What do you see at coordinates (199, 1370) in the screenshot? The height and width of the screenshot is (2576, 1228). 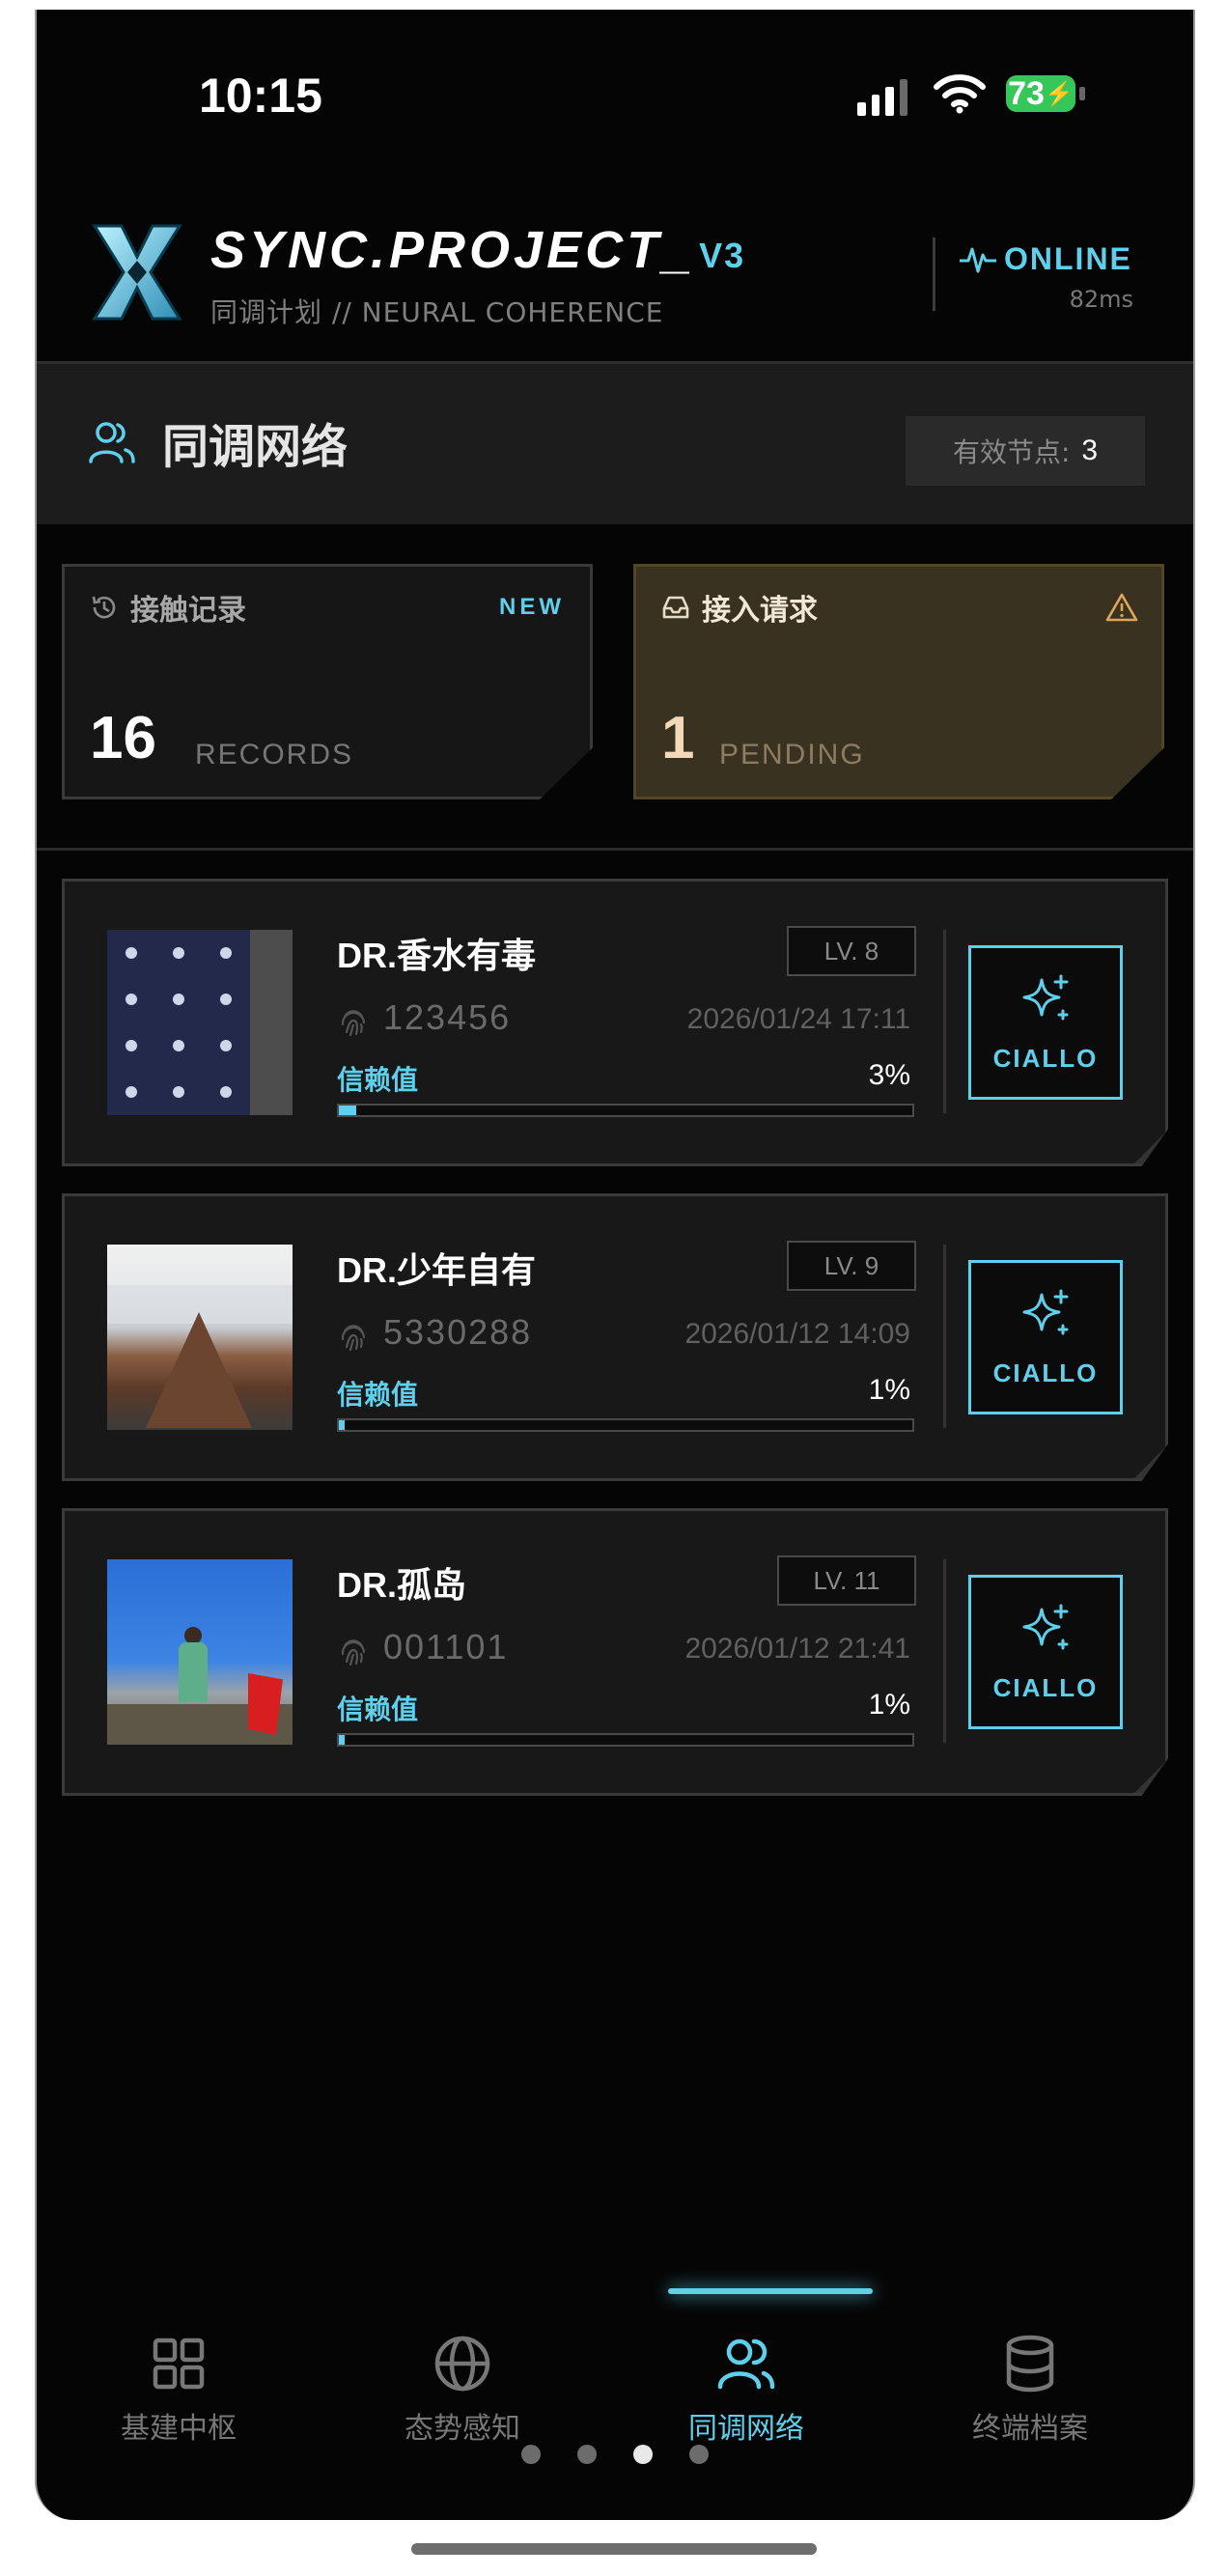 I see `avatar-image-peak` at bounding box center [199, 1370].